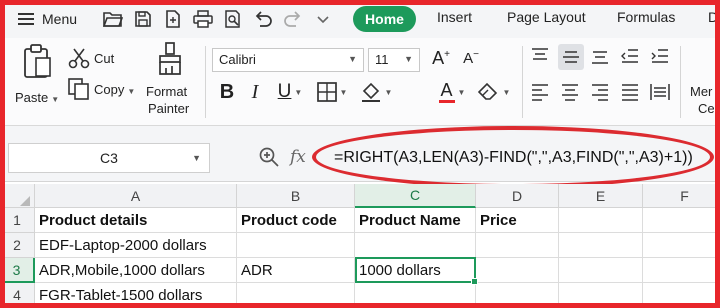 The width and height of the screenshot is (720, 308). I want to click on tab-insert: Insert, so click(454, 17).